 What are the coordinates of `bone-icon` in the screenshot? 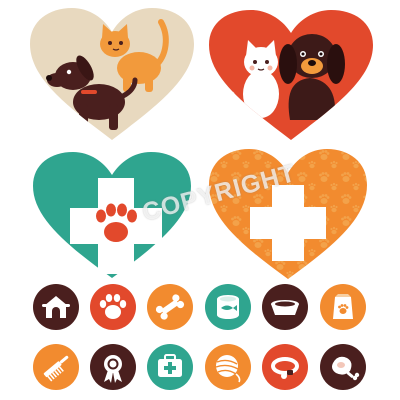 It's located at (170, 307).